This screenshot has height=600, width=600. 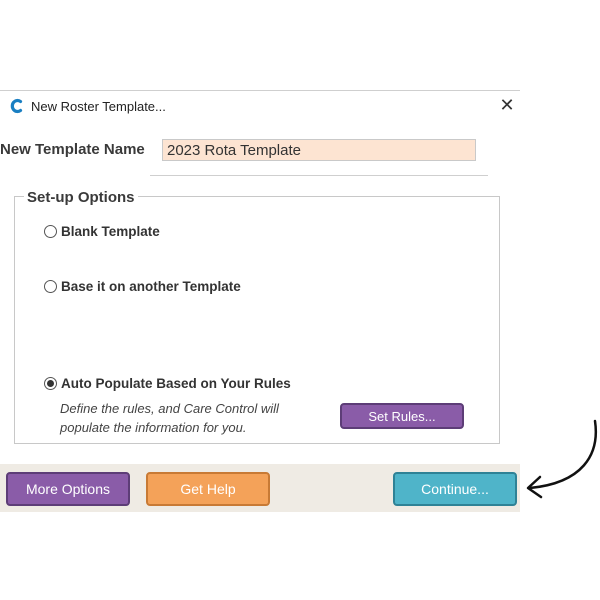 I want to click on template-name-label: New Template Name, so click(x=72, y=149).